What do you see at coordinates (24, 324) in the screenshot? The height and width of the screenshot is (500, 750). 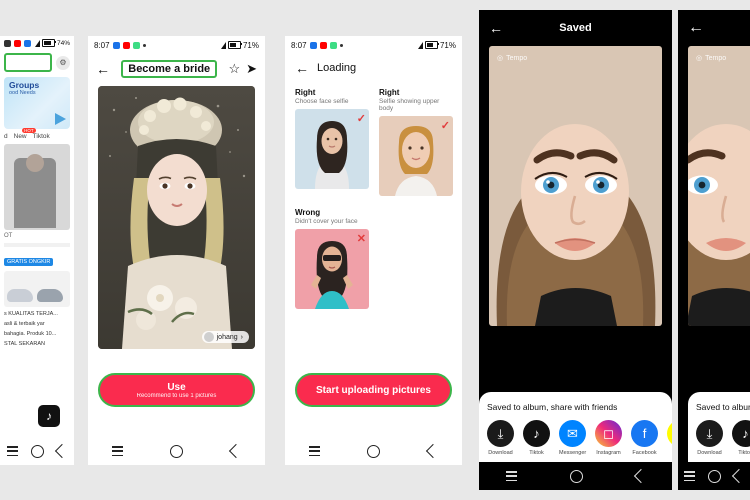 I see `product-line-2: asli & terbaik yar` at bounding box center [24, 324].